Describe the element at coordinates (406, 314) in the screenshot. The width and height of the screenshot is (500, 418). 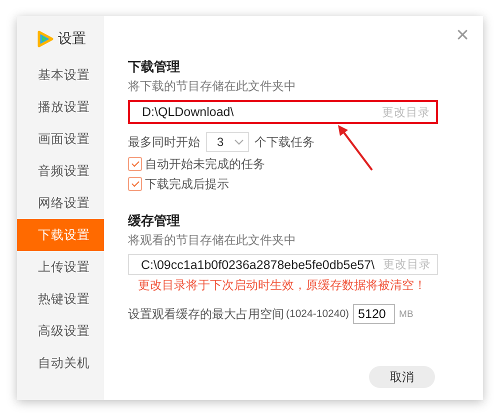
I see `unit-label: MB` at that location.